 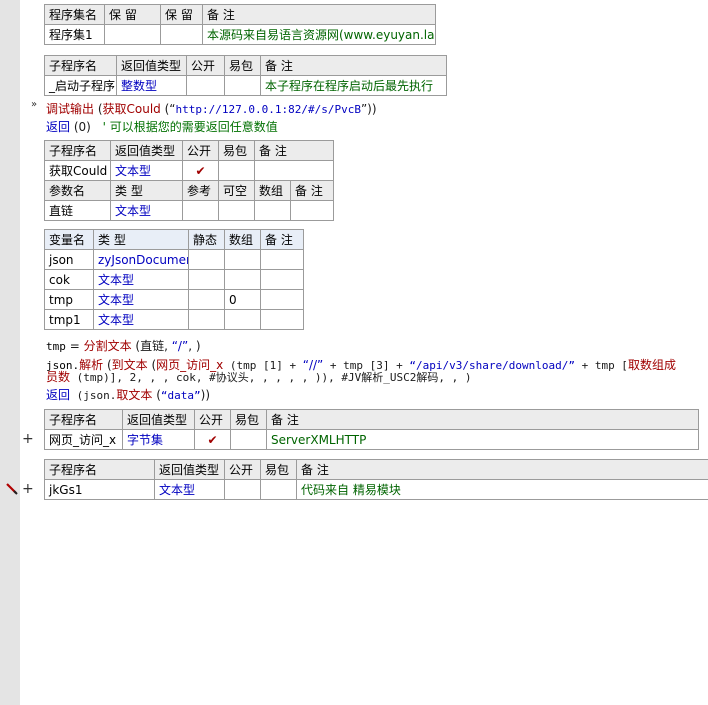 What do you see at coordinates (99, 489) in the screenshot?
I see `sub-name: jkGs1` at bounding box center [99, 489].